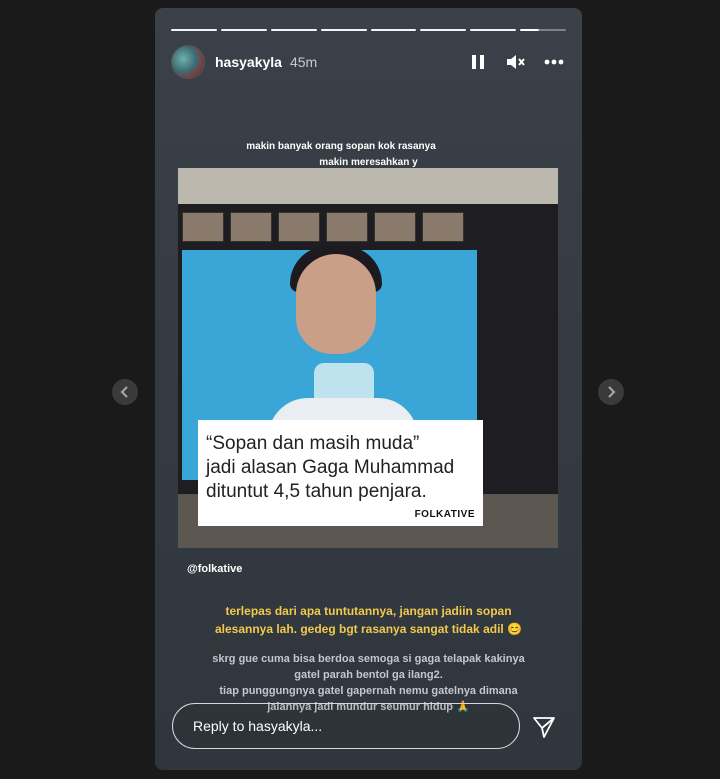 The image size is (720, 779). I want to click on send-icon, so click(544, 727).